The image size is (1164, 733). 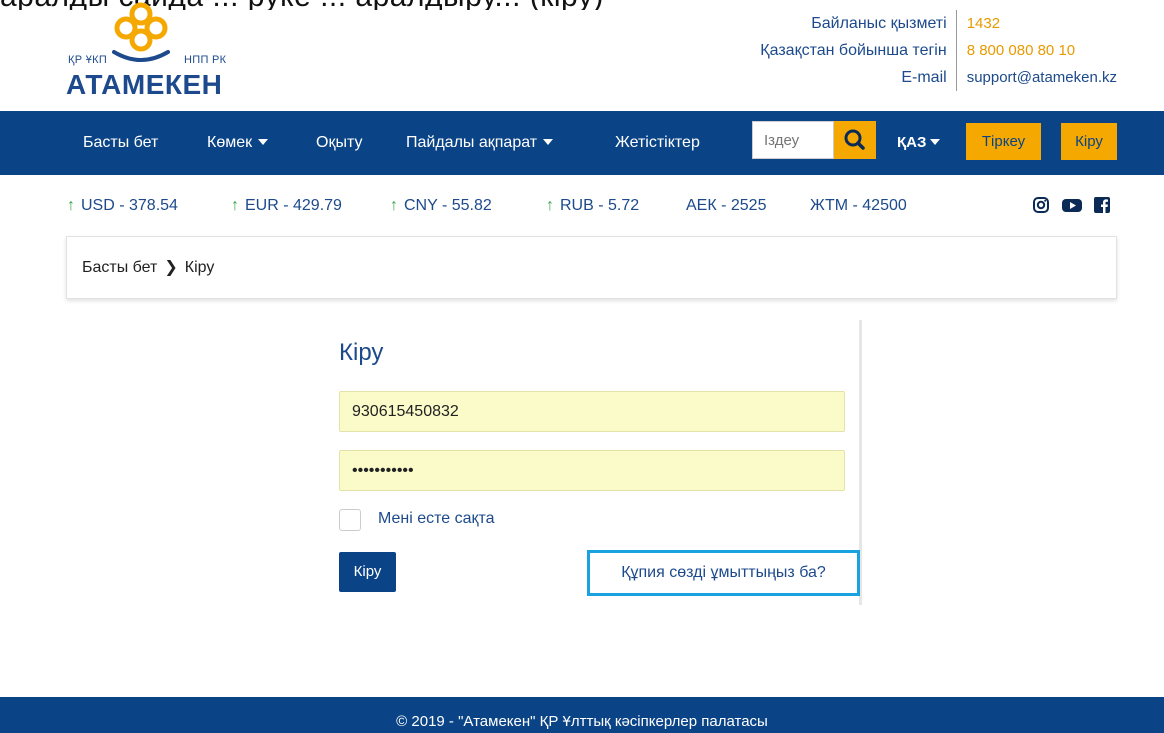 What do you see at coordinates (591, 267) in the screenshot?
I see `breadcrumb: Басты бет ❯ Кіру` at bounding box center [591, 267].